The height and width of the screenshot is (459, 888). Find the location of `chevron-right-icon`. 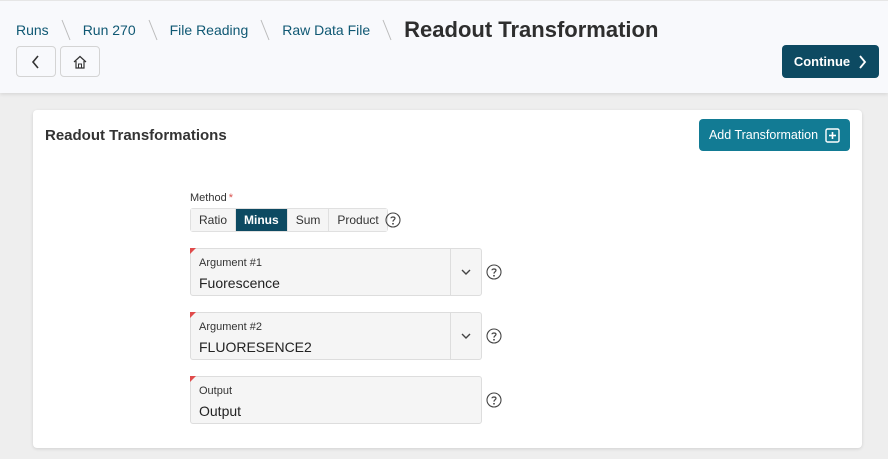

chevron-right-icon is located at coordinates (863, 61).